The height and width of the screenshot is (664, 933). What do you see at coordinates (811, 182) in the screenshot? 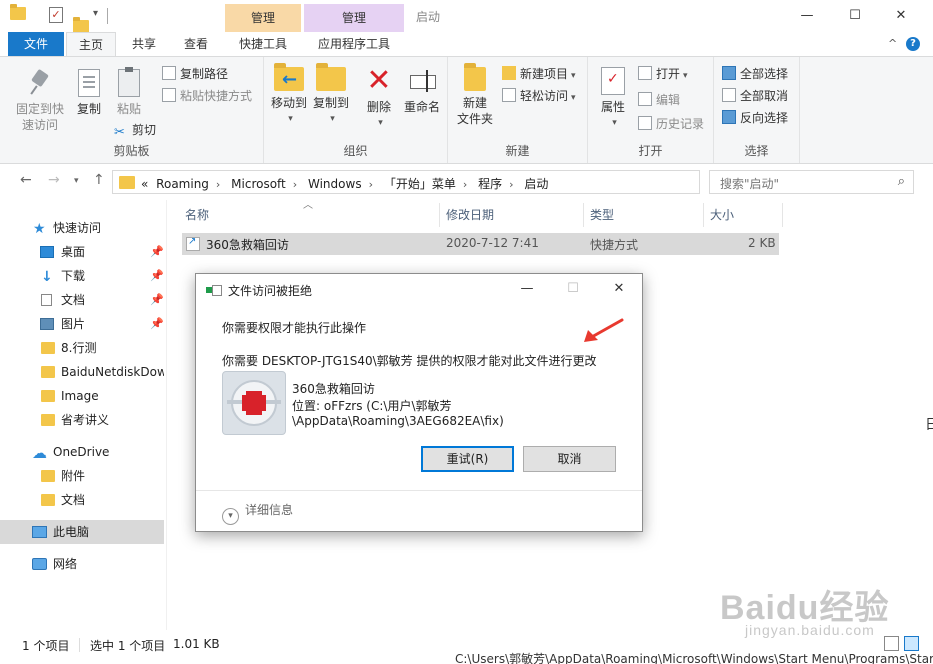
I see `search-box: 搜索"启动" ⌕` at bounding box center [811, 182].